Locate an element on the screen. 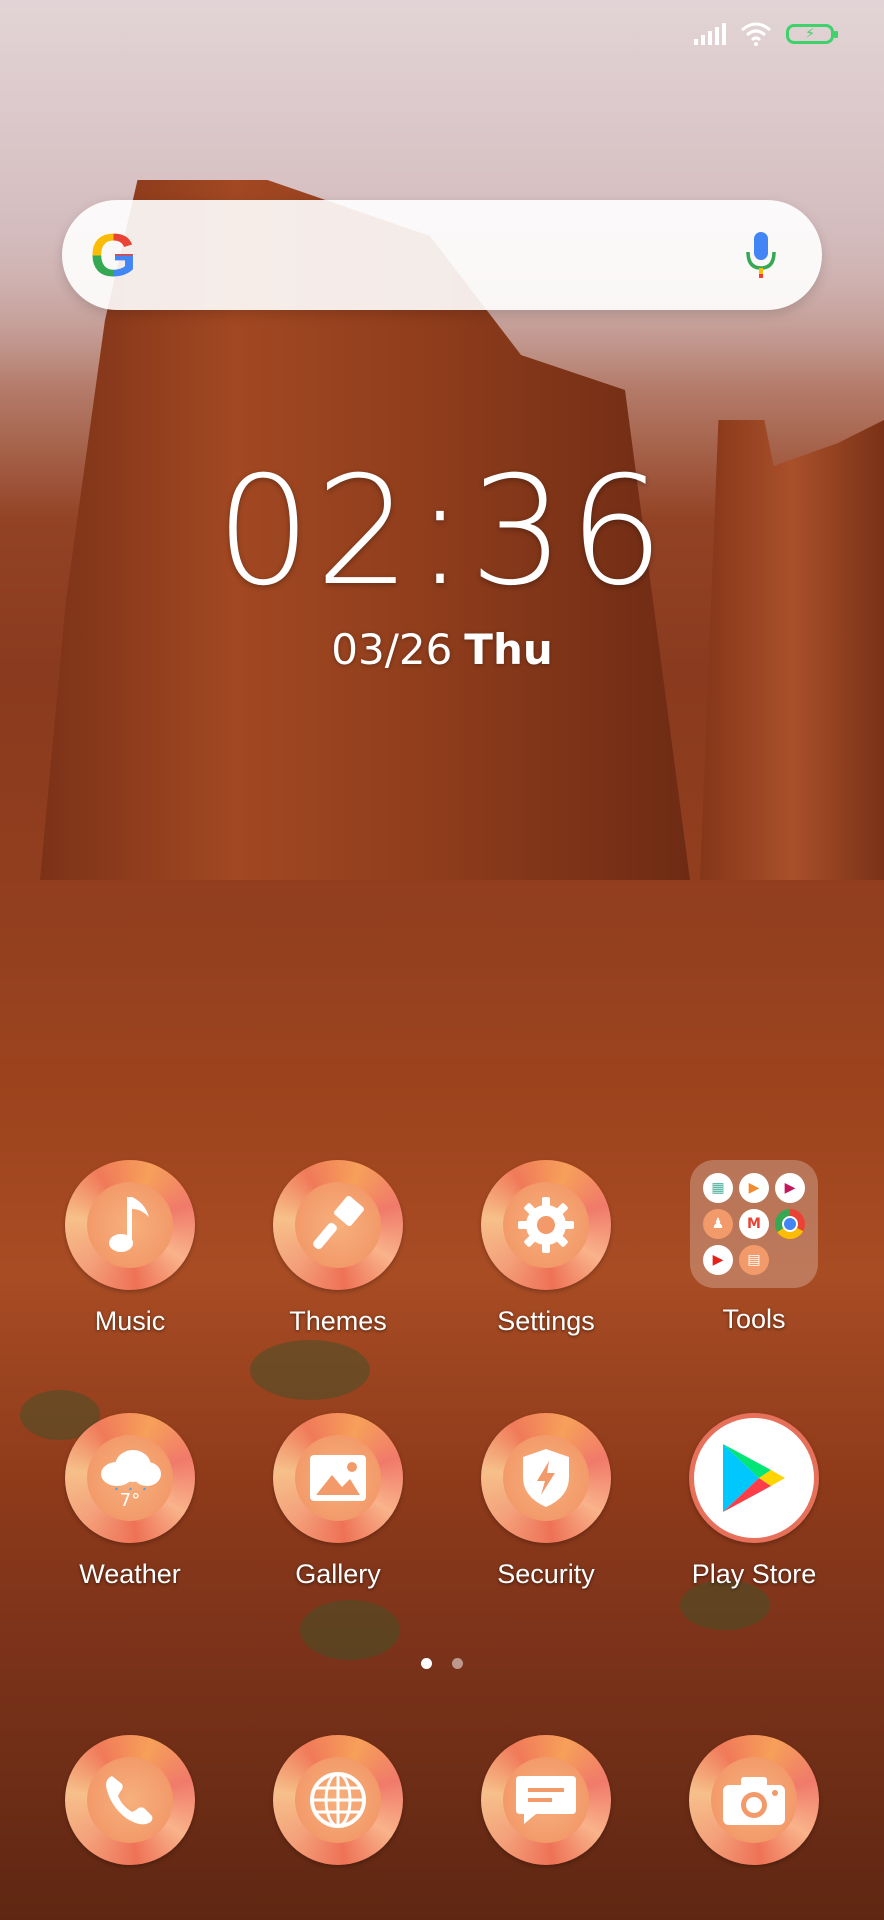  music-app-icon is located at coordinates (130, 1225).